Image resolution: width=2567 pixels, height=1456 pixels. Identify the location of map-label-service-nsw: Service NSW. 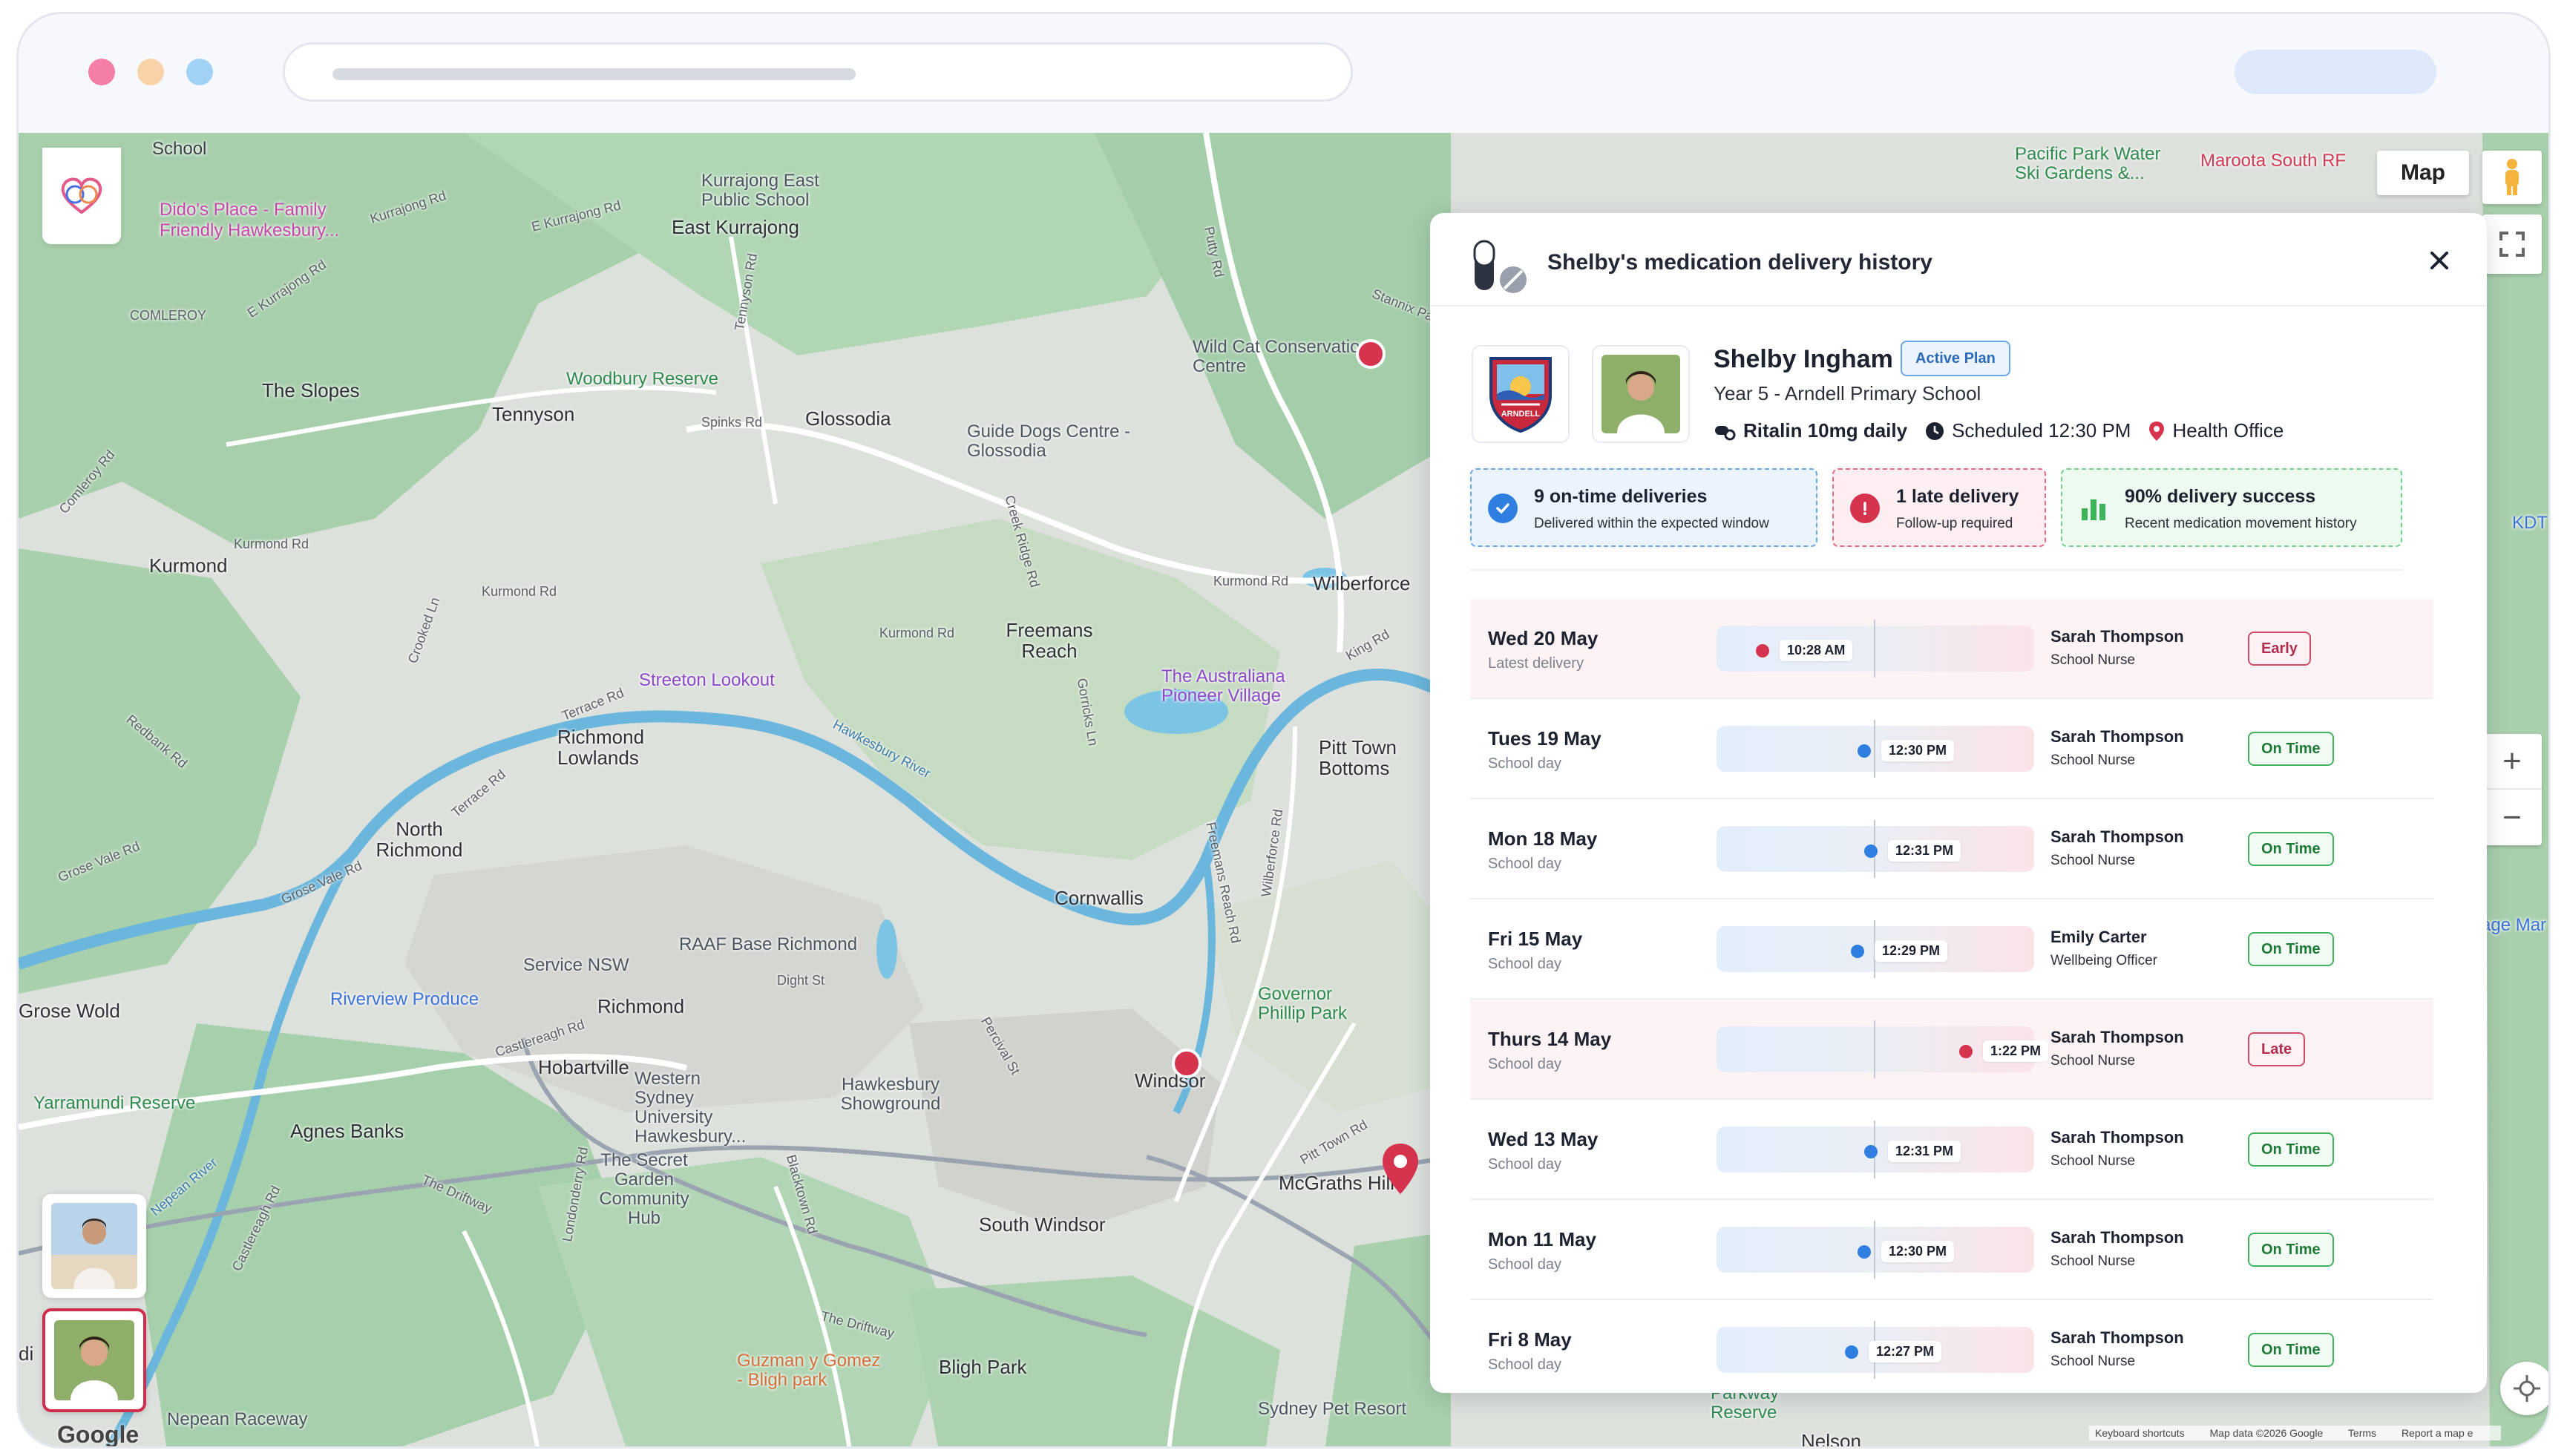
(576, 966).